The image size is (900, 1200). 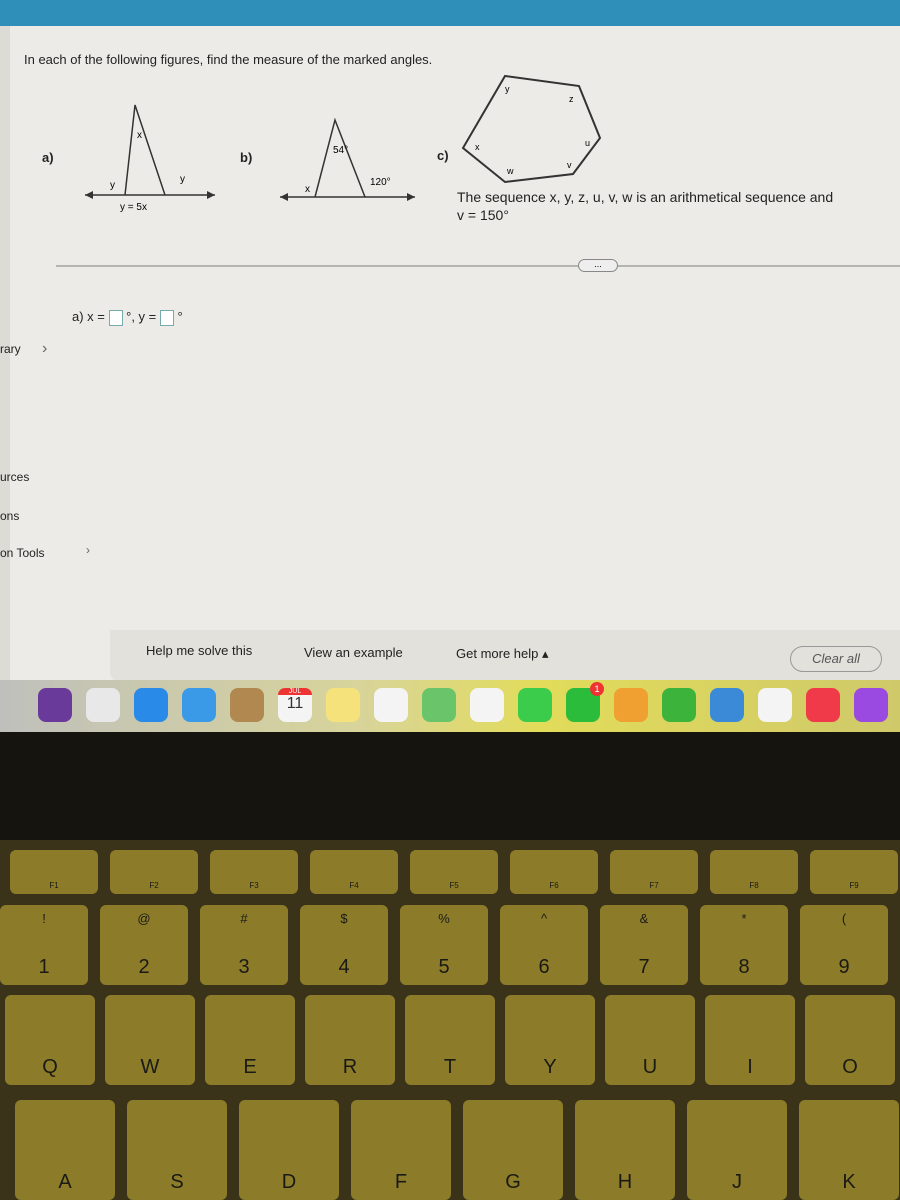 What do you see at coordinates (836, 659) in the screenshot?
I see `clear-all-button: Clear all` at bounding box center [836, 659].